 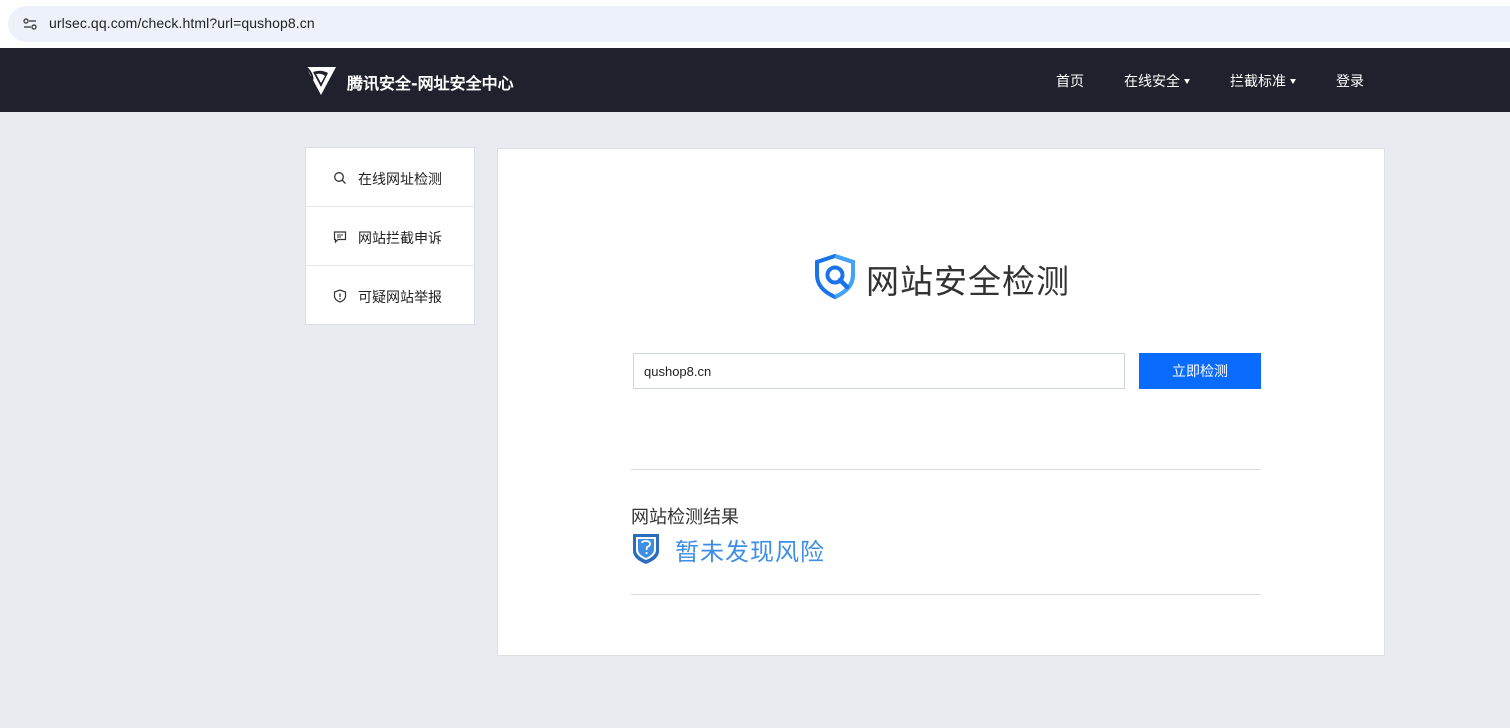 I want to click on sidebar-item-label: 可疑网站举报, so click(x=400, y=298).